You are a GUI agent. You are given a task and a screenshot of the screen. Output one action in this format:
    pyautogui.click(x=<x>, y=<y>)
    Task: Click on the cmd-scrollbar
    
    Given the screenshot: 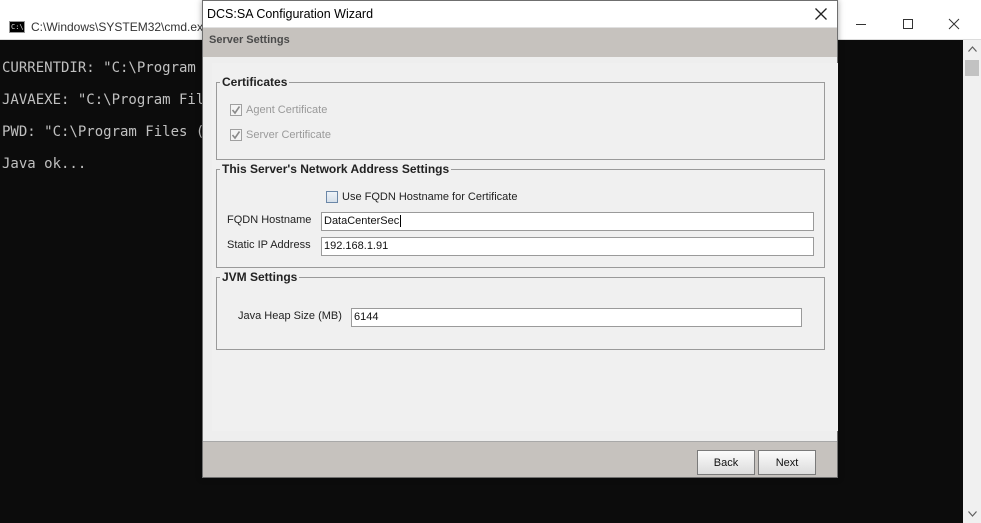 What is the action you would take?
    pyautogui.click(x=972, y=281)
    